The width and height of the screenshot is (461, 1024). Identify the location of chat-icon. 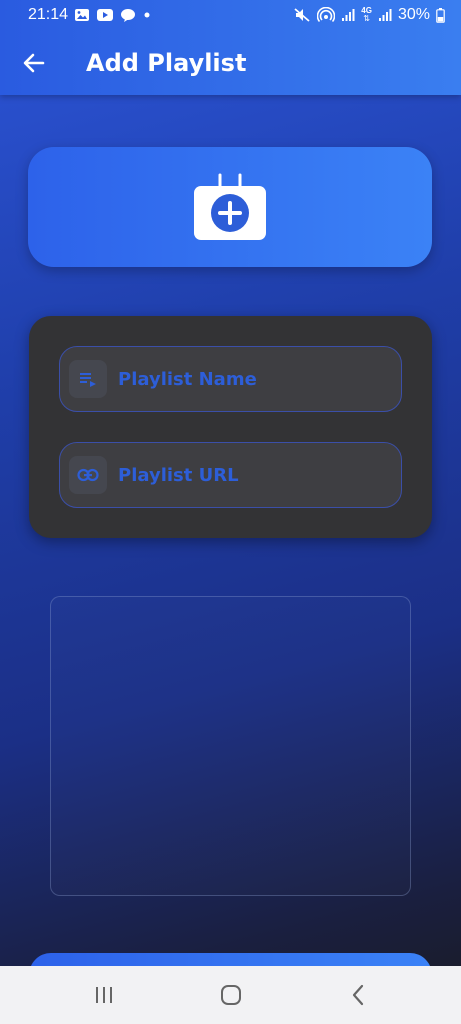
(128, 15).